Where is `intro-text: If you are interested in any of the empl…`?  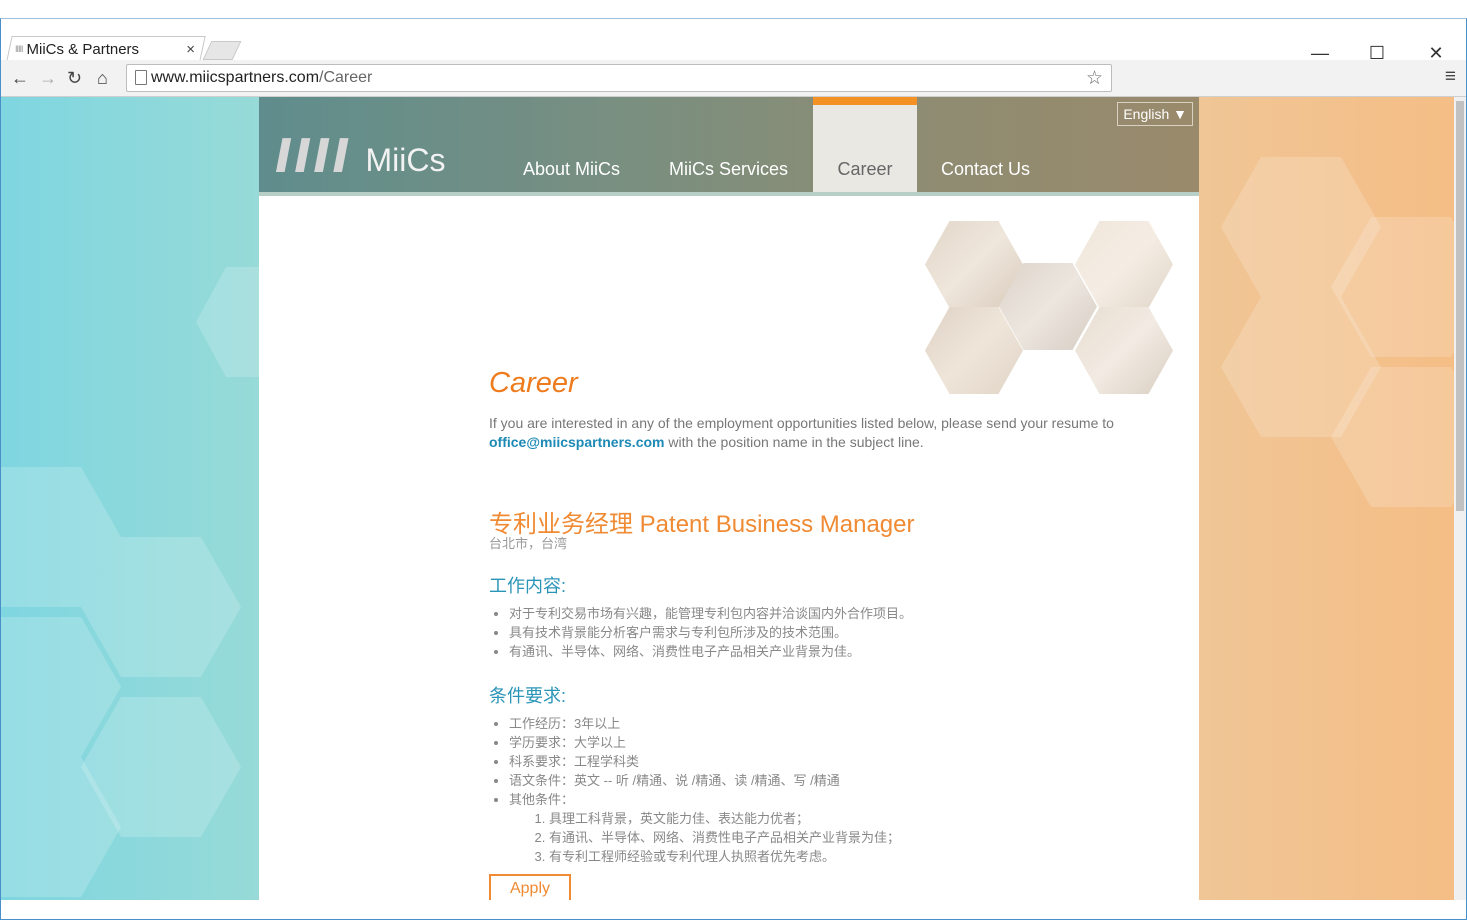
intro-text: If you are interested in any of the empl… is located at coordinates (829, 433).